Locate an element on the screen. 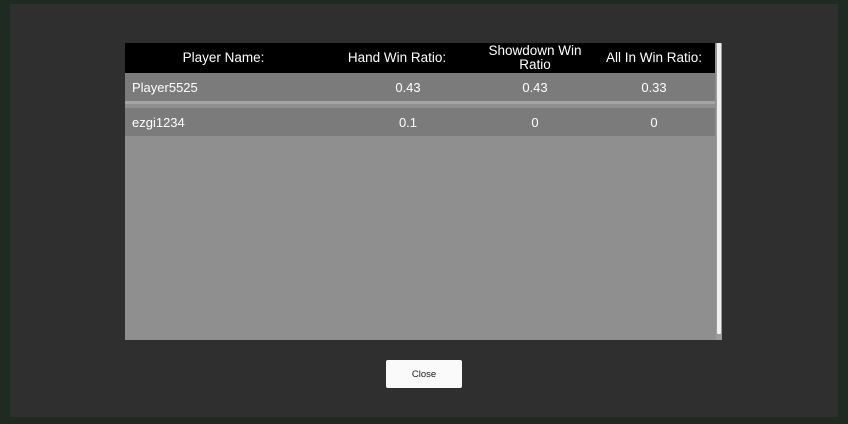  table-row: ezgi1234 0.1 0 0 is located at coordinates (420, 122).